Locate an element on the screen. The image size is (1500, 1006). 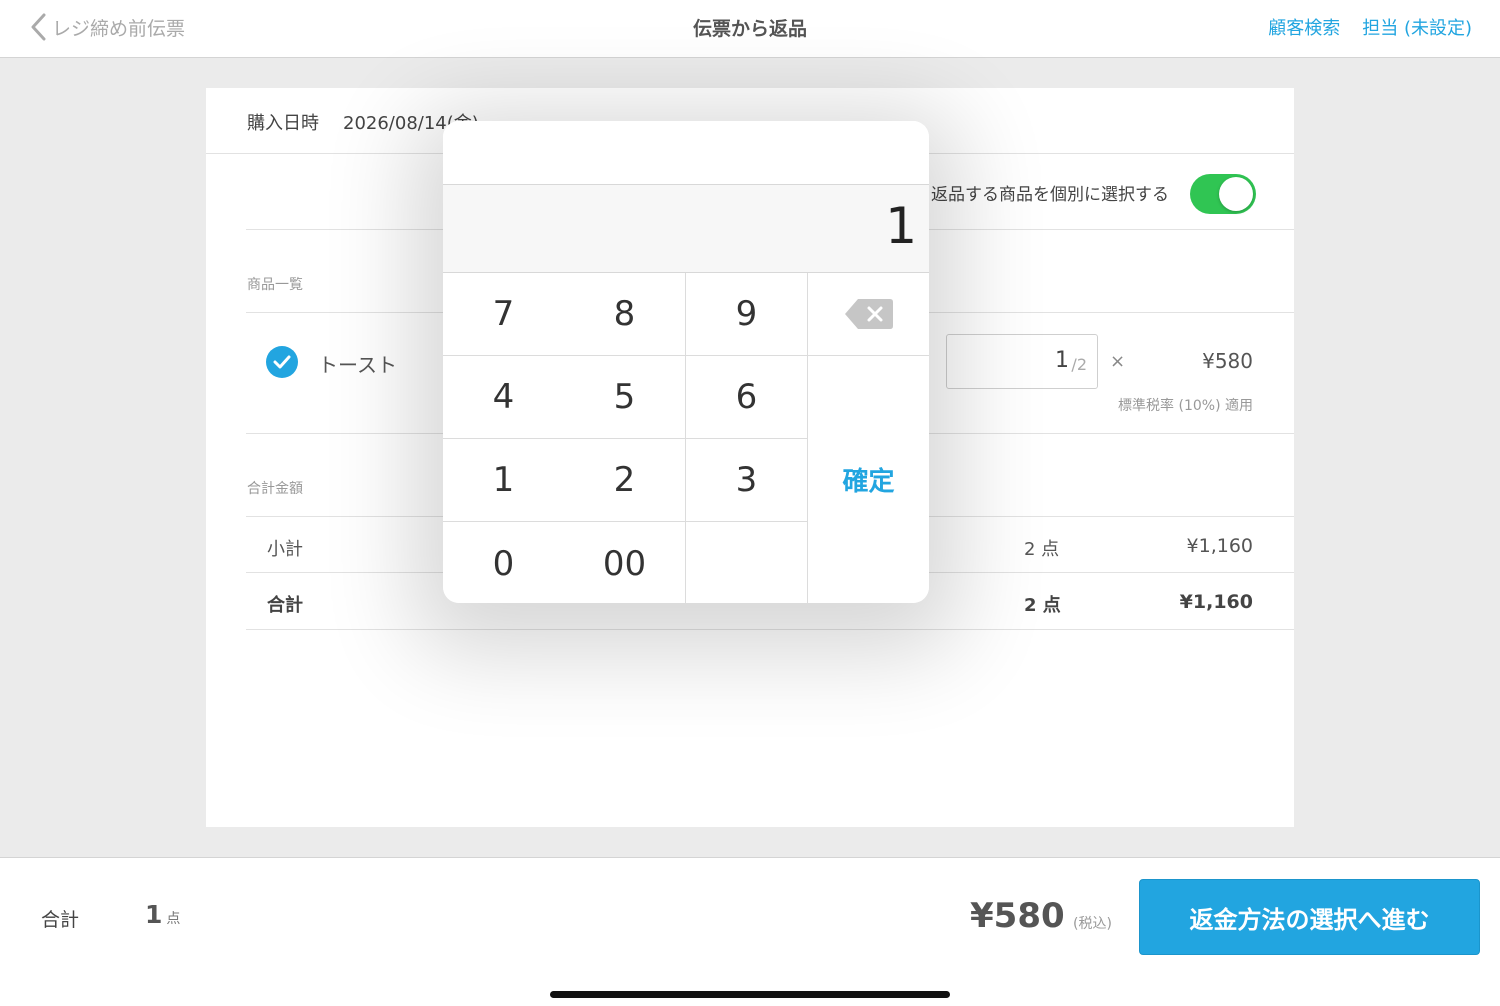
popover-arrow is located at coordinates (935, 365).